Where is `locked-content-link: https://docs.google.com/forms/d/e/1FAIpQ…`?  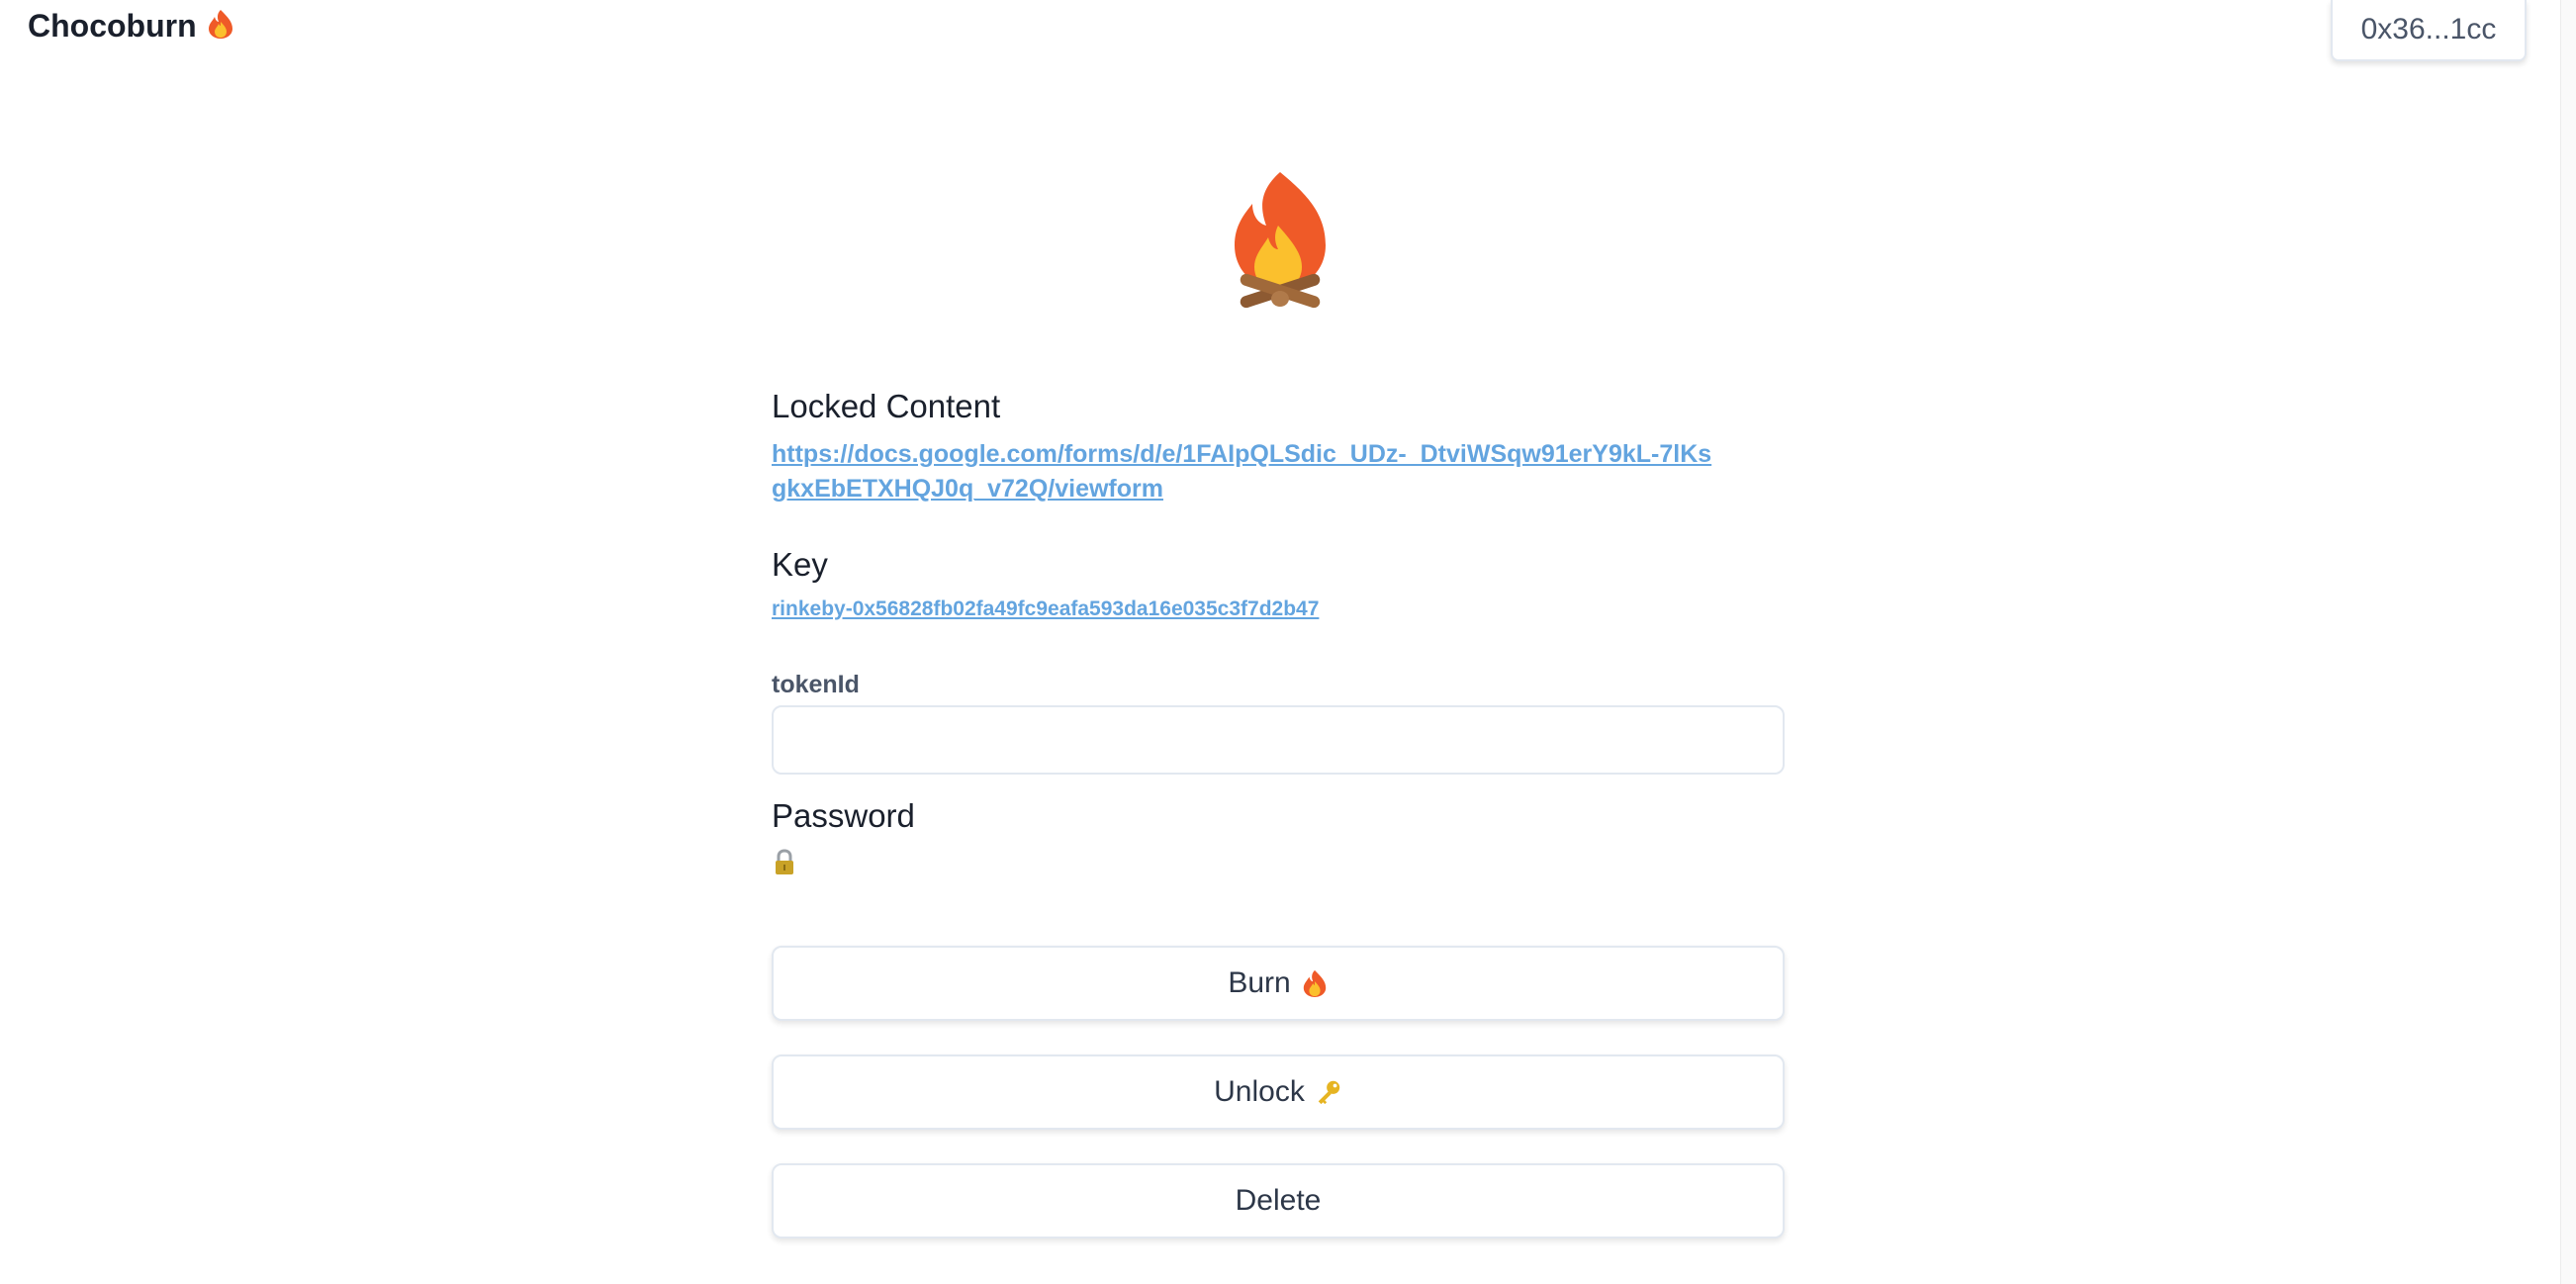
locked-content-link: https://docs.google.com/forms/d/e/1FAIpQ… is located at coordinates (1246, 471).